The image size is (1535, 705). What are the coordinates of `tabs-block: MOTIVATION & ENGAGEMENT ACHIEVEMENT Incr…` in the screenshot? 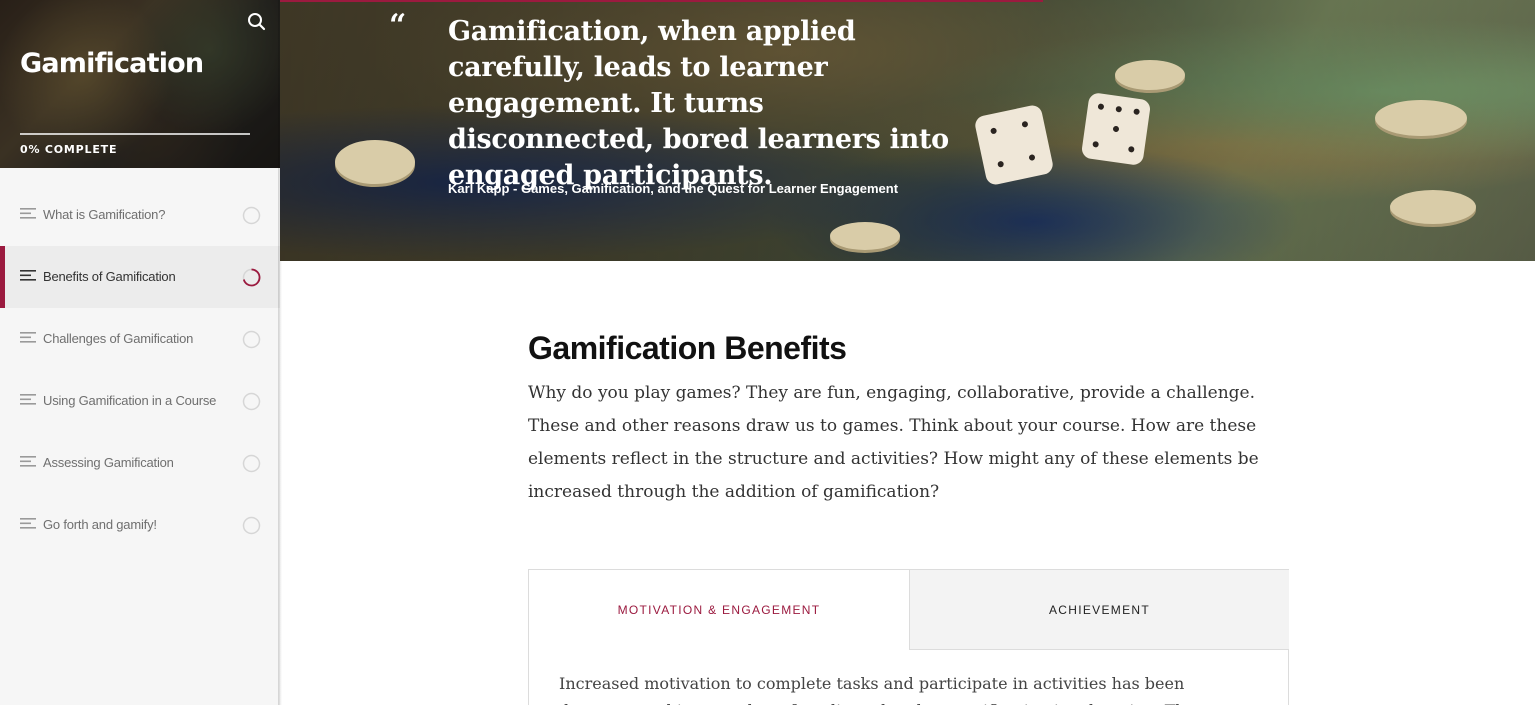 It's located at (908, 637).